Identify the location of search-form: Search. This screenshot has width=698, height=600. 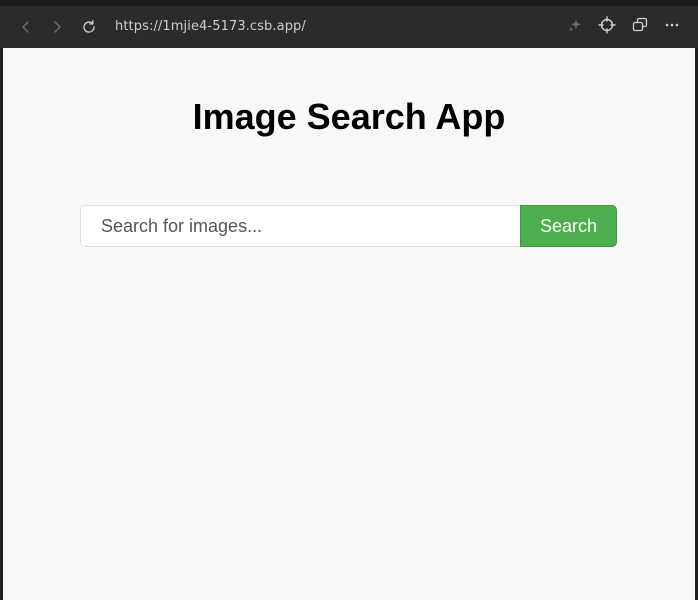
(348, 226).